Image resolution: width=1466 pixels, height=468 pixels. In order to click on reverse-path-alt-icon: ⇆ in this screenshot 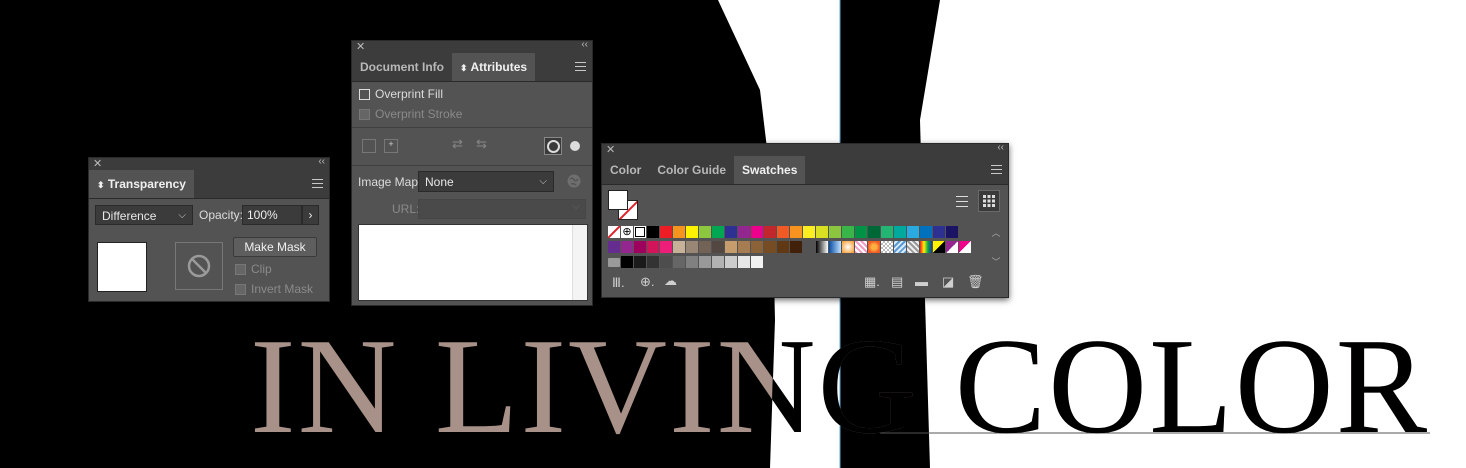, I will do `click(481, 143)`.